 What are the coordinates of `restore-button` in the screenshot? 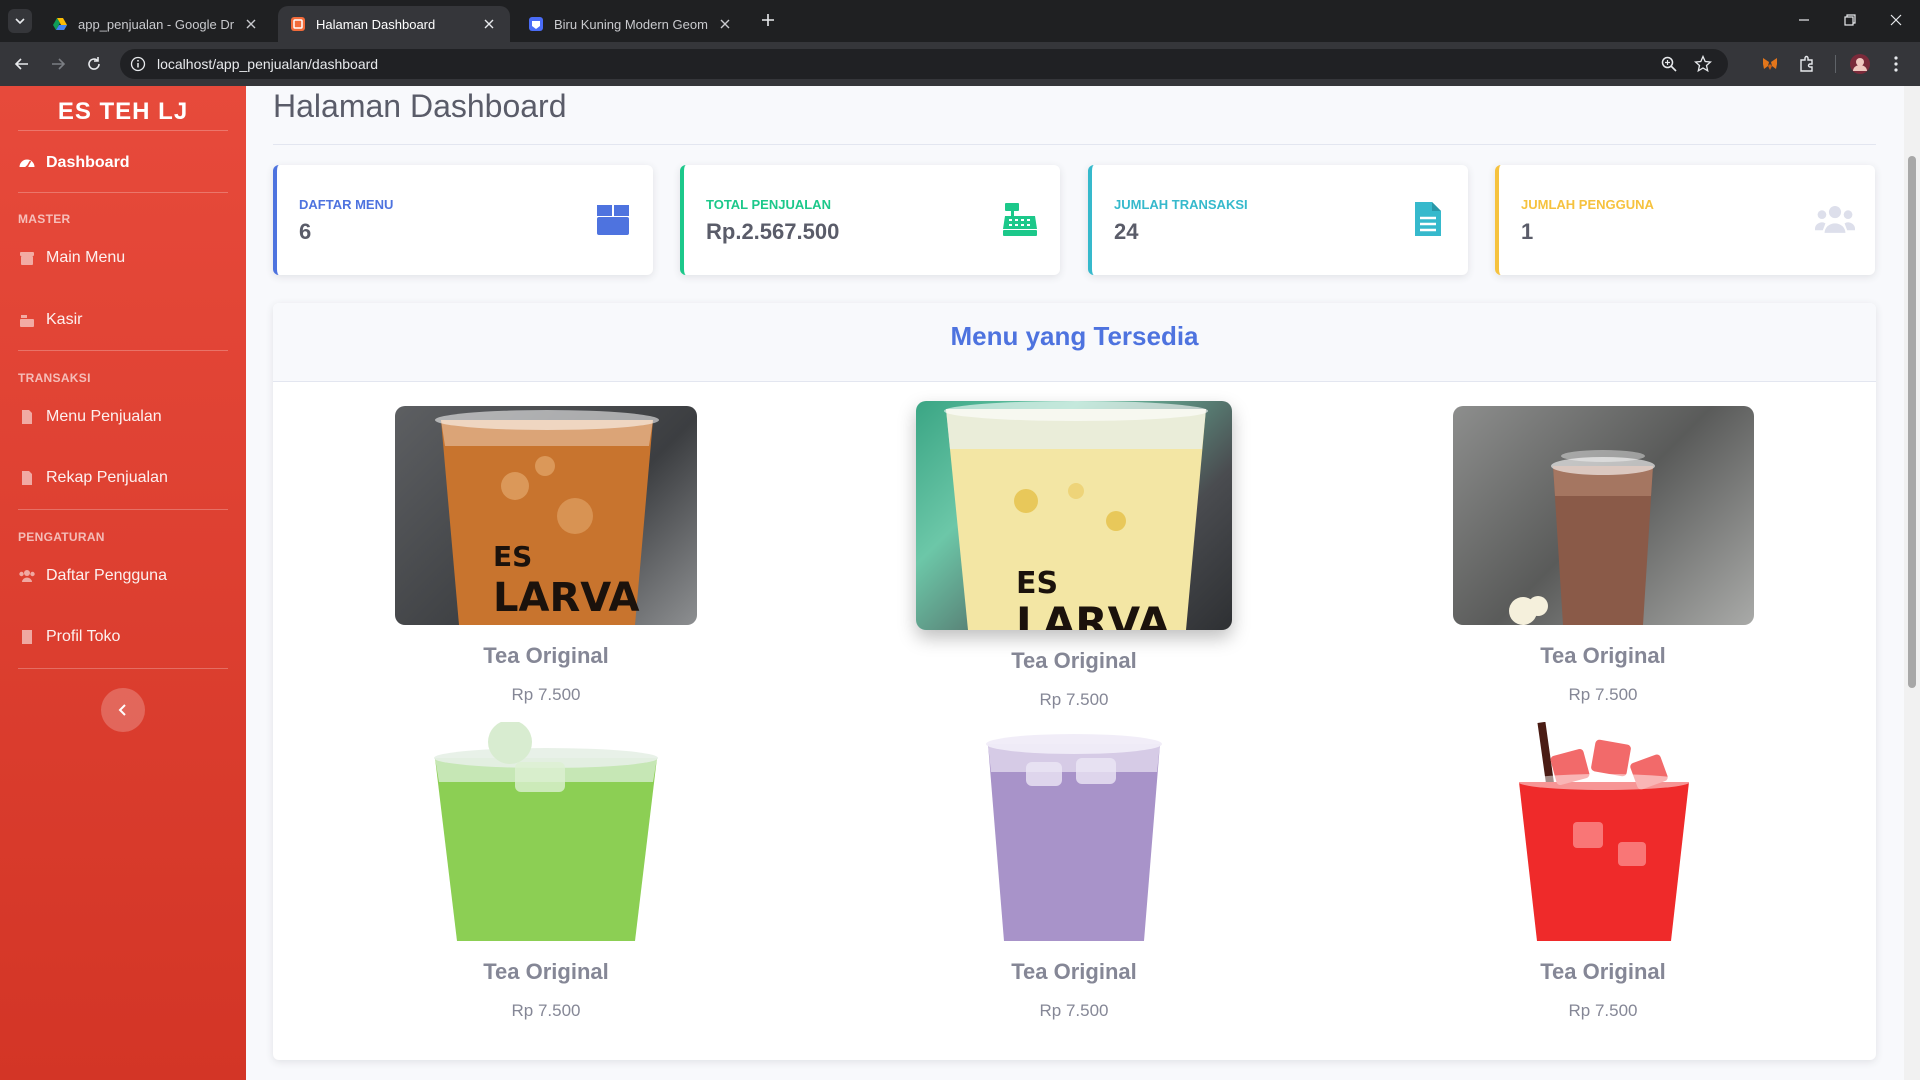 It's located at (1850, 20).